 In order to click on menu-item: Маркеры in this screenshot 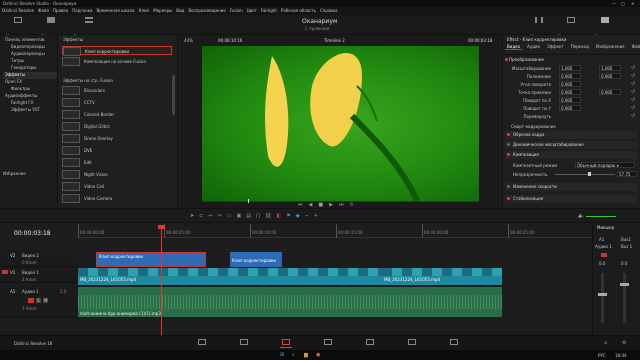, I will do `click(162, 10)`.